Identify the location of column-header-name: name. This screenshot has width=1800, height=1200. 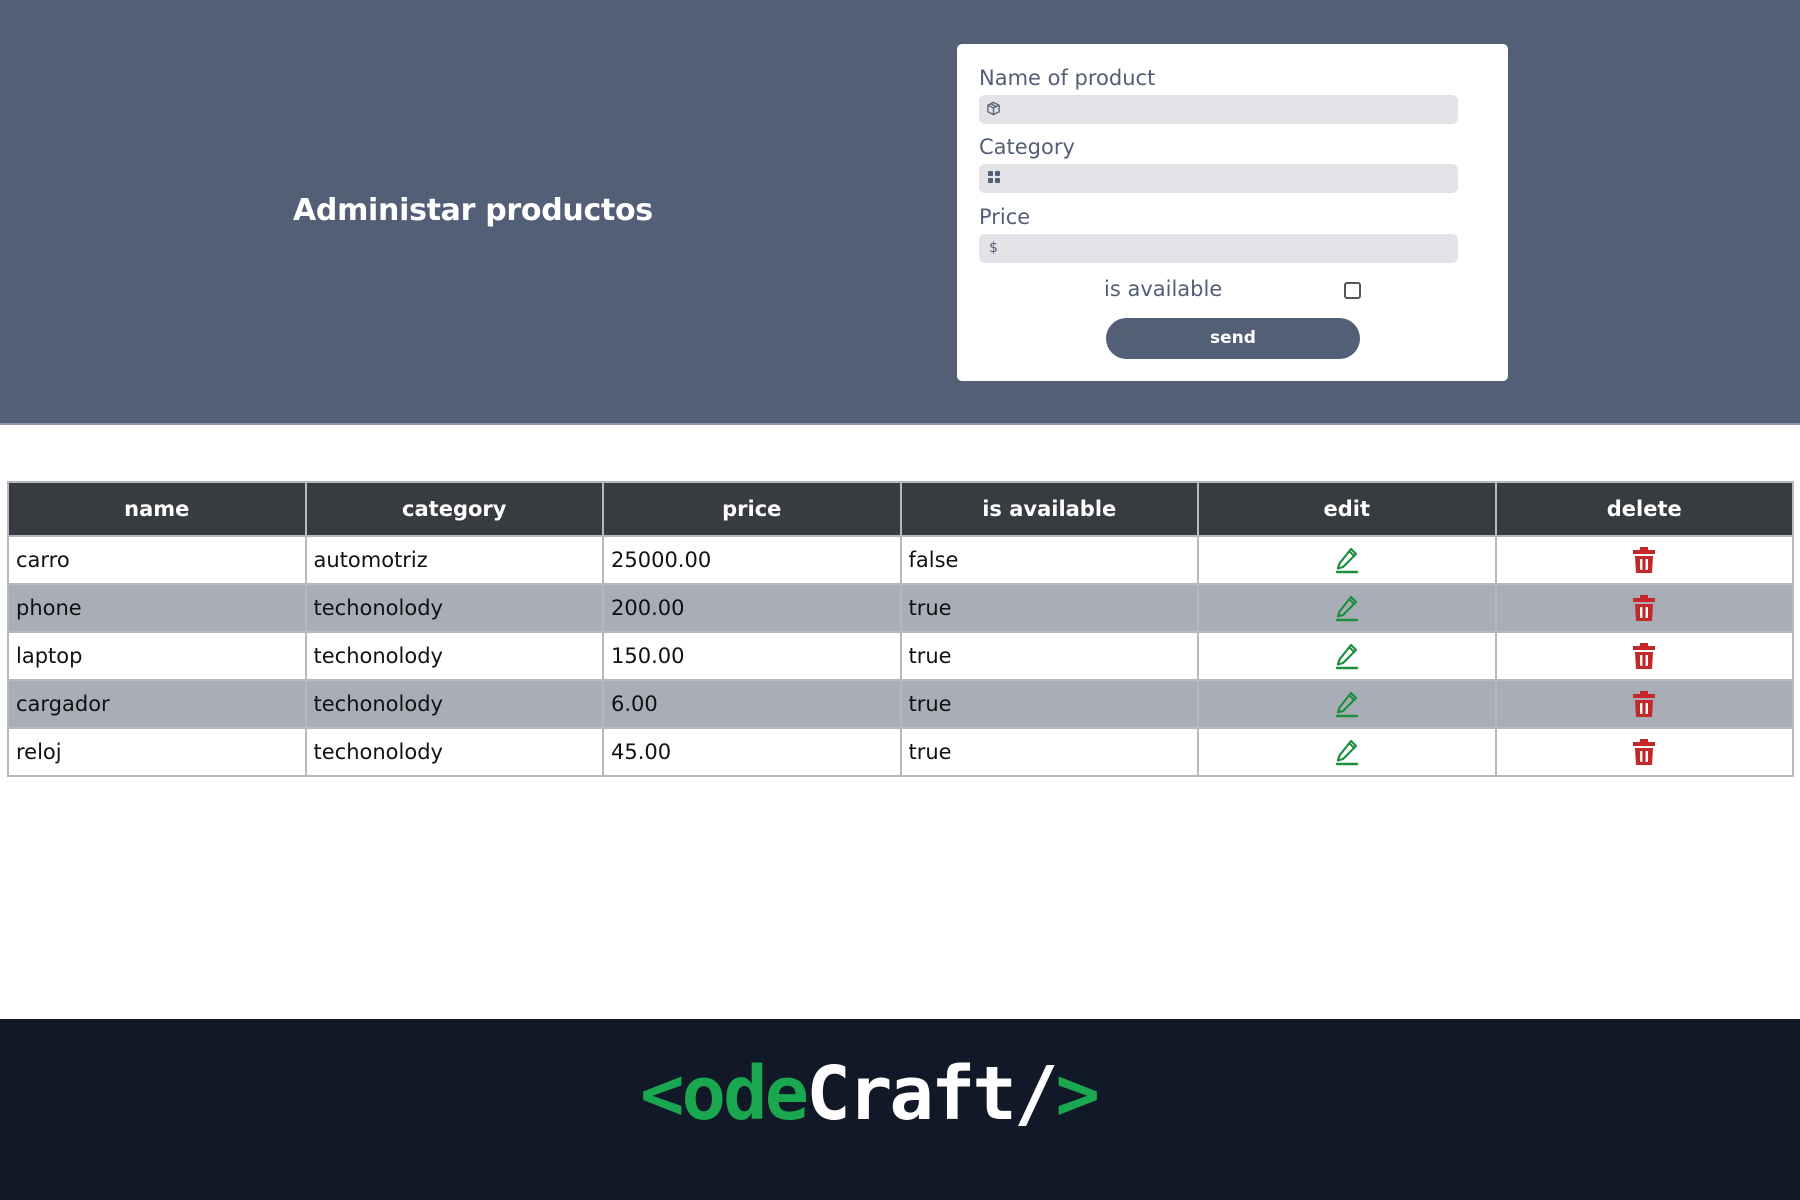
(157, 509).